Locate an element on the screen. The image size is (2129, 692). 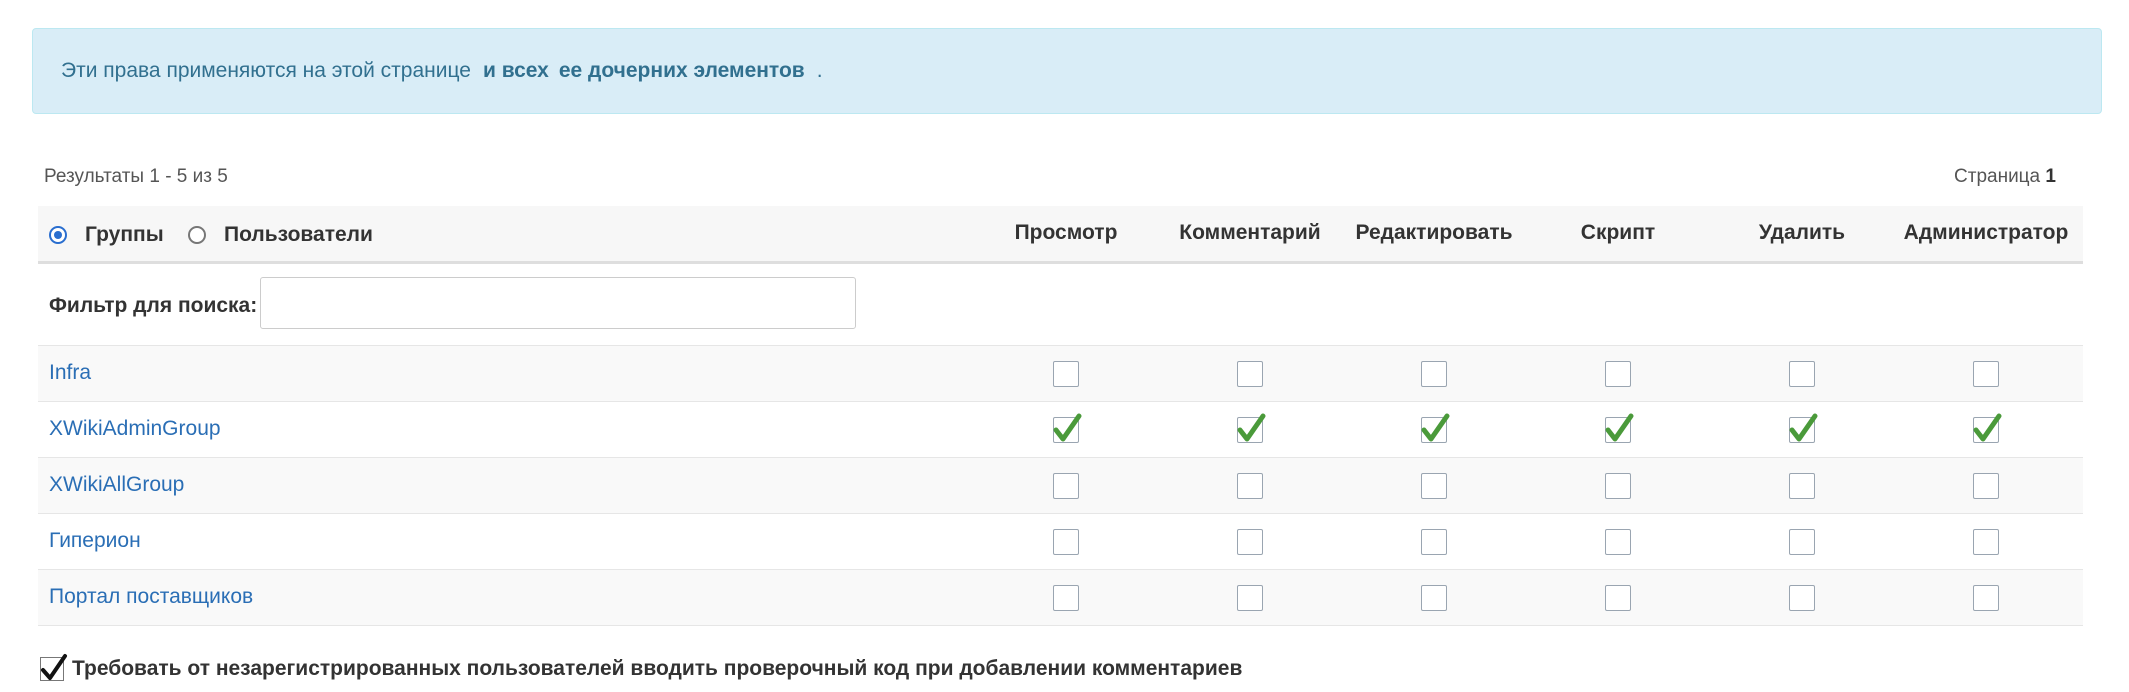
info-strong-children: ее дочерних элементов is located at coordinates (681, 70).